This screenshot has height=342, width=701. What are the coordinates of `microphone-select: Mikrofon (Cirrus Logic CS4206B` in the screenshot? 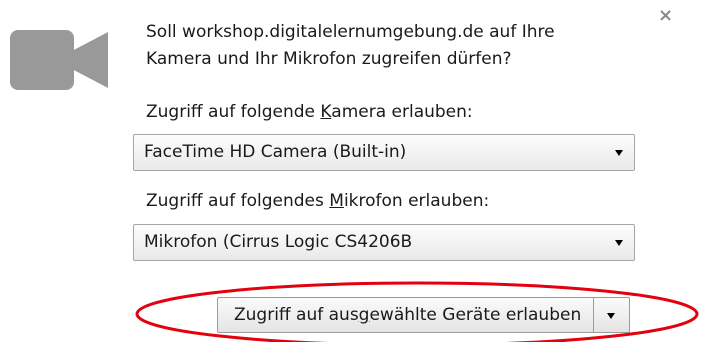 It's located at (384, 242).